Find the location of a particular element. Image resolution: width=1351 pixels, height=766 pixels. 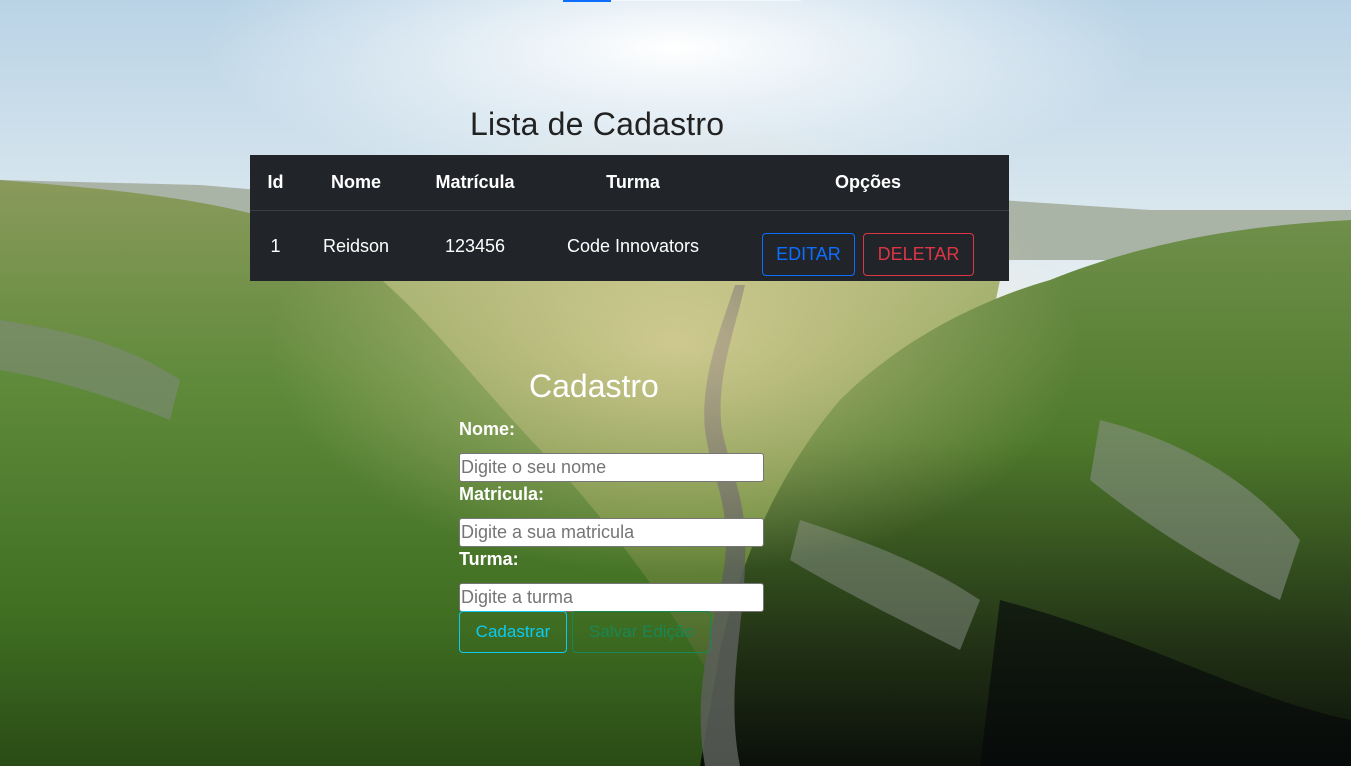

column-header-turma: Turma is located at coordinates (633, 182).